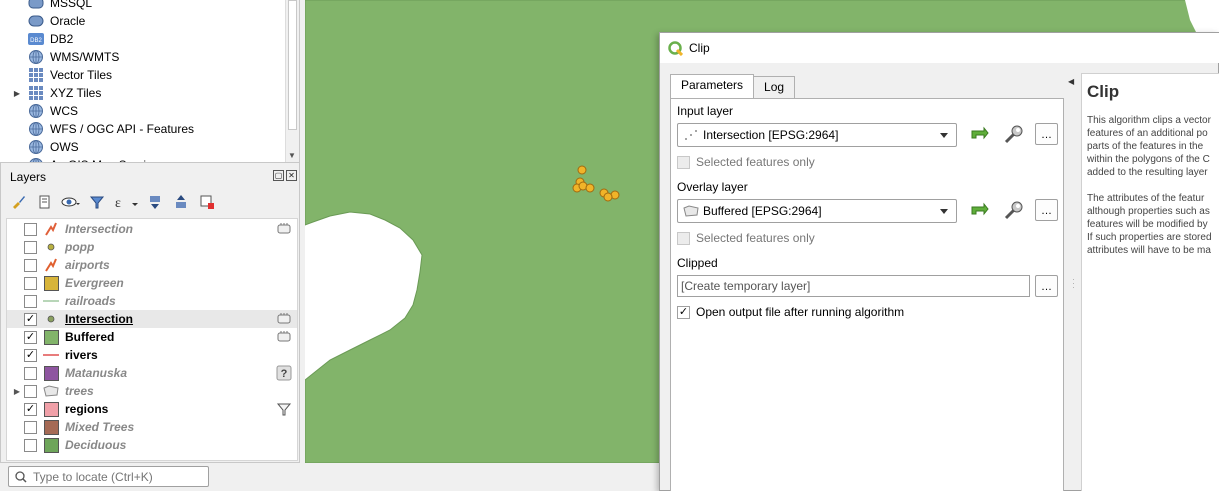  What do you see at coordinates (155, 202) in the screenshot?
I see `expand-all-icon` at bounding box center [155, 202].